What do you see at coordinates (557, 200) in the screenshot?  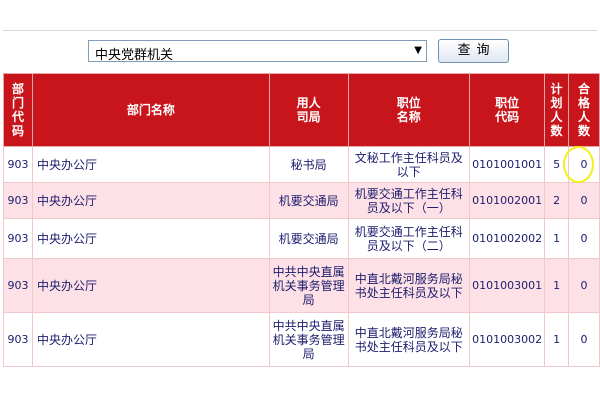 I see `cell-planned: 2` at bounding box center [557, 200].